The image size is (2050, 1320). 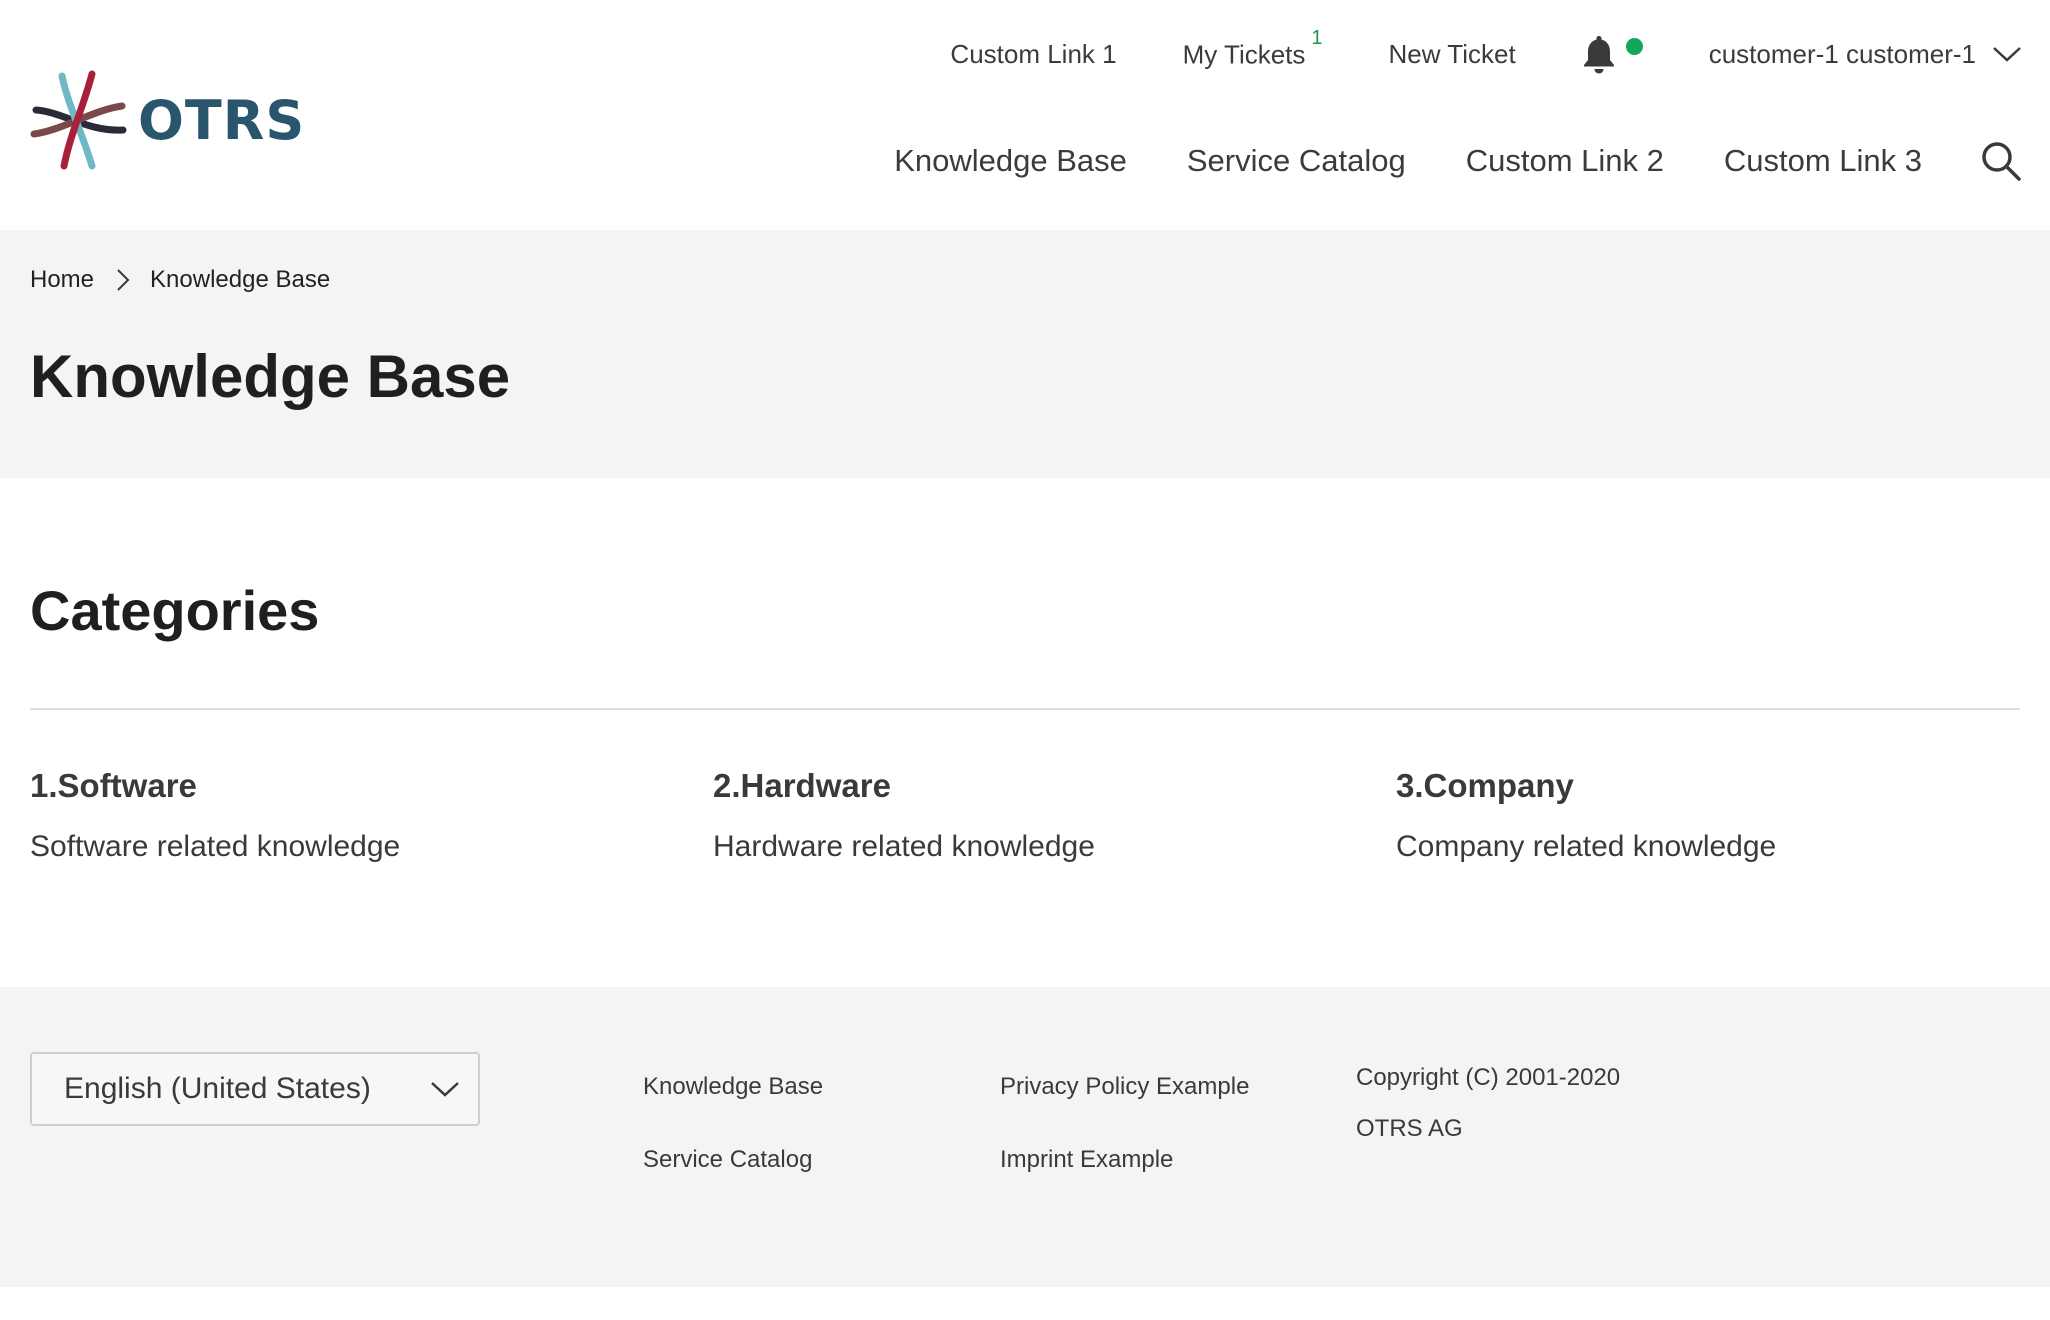 What do you see at coordinates (1842, 53) in the screenshot?
I see `user-name: customer-1 customer-1` at bounding box center [1842, 53].